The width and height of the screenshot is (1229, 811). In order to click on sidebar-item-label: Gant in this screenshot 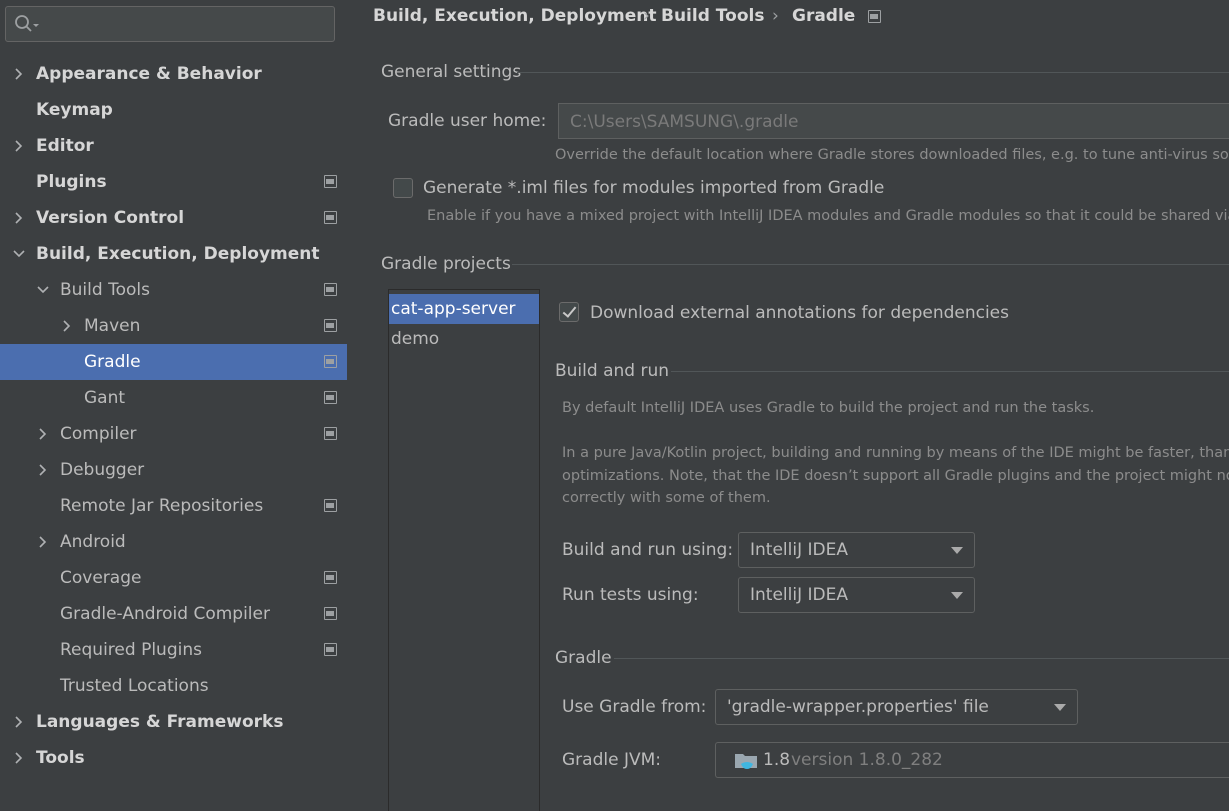, I will do `click(105, 398)`.